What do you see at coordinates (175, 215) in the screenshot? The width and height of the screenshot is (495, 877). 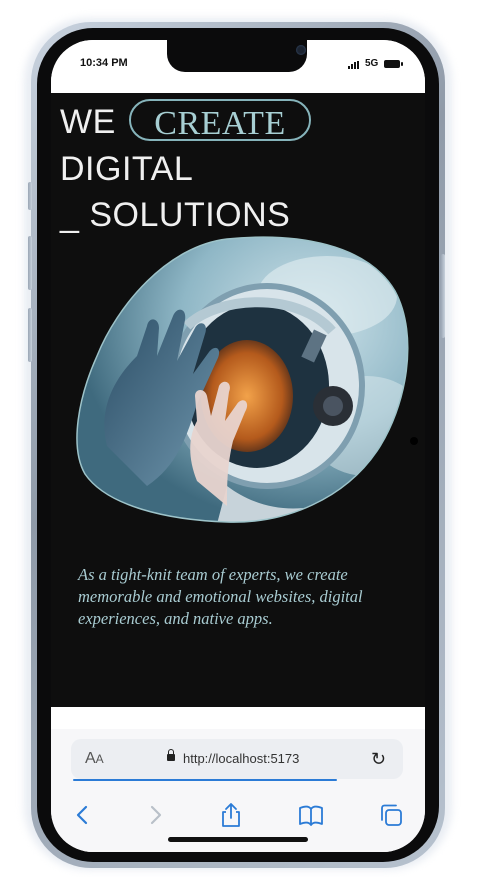 I see `headline-solutions: _ SOLUTIONS` at bounding box center [175, 215].